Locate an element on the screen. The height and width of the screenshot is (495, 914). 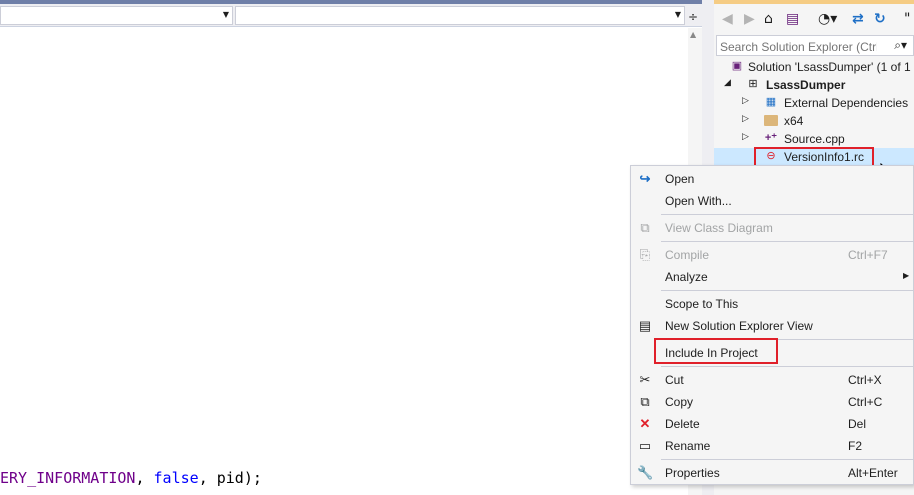
collapse-icon: ◢ is located at coordinates (727, 82).